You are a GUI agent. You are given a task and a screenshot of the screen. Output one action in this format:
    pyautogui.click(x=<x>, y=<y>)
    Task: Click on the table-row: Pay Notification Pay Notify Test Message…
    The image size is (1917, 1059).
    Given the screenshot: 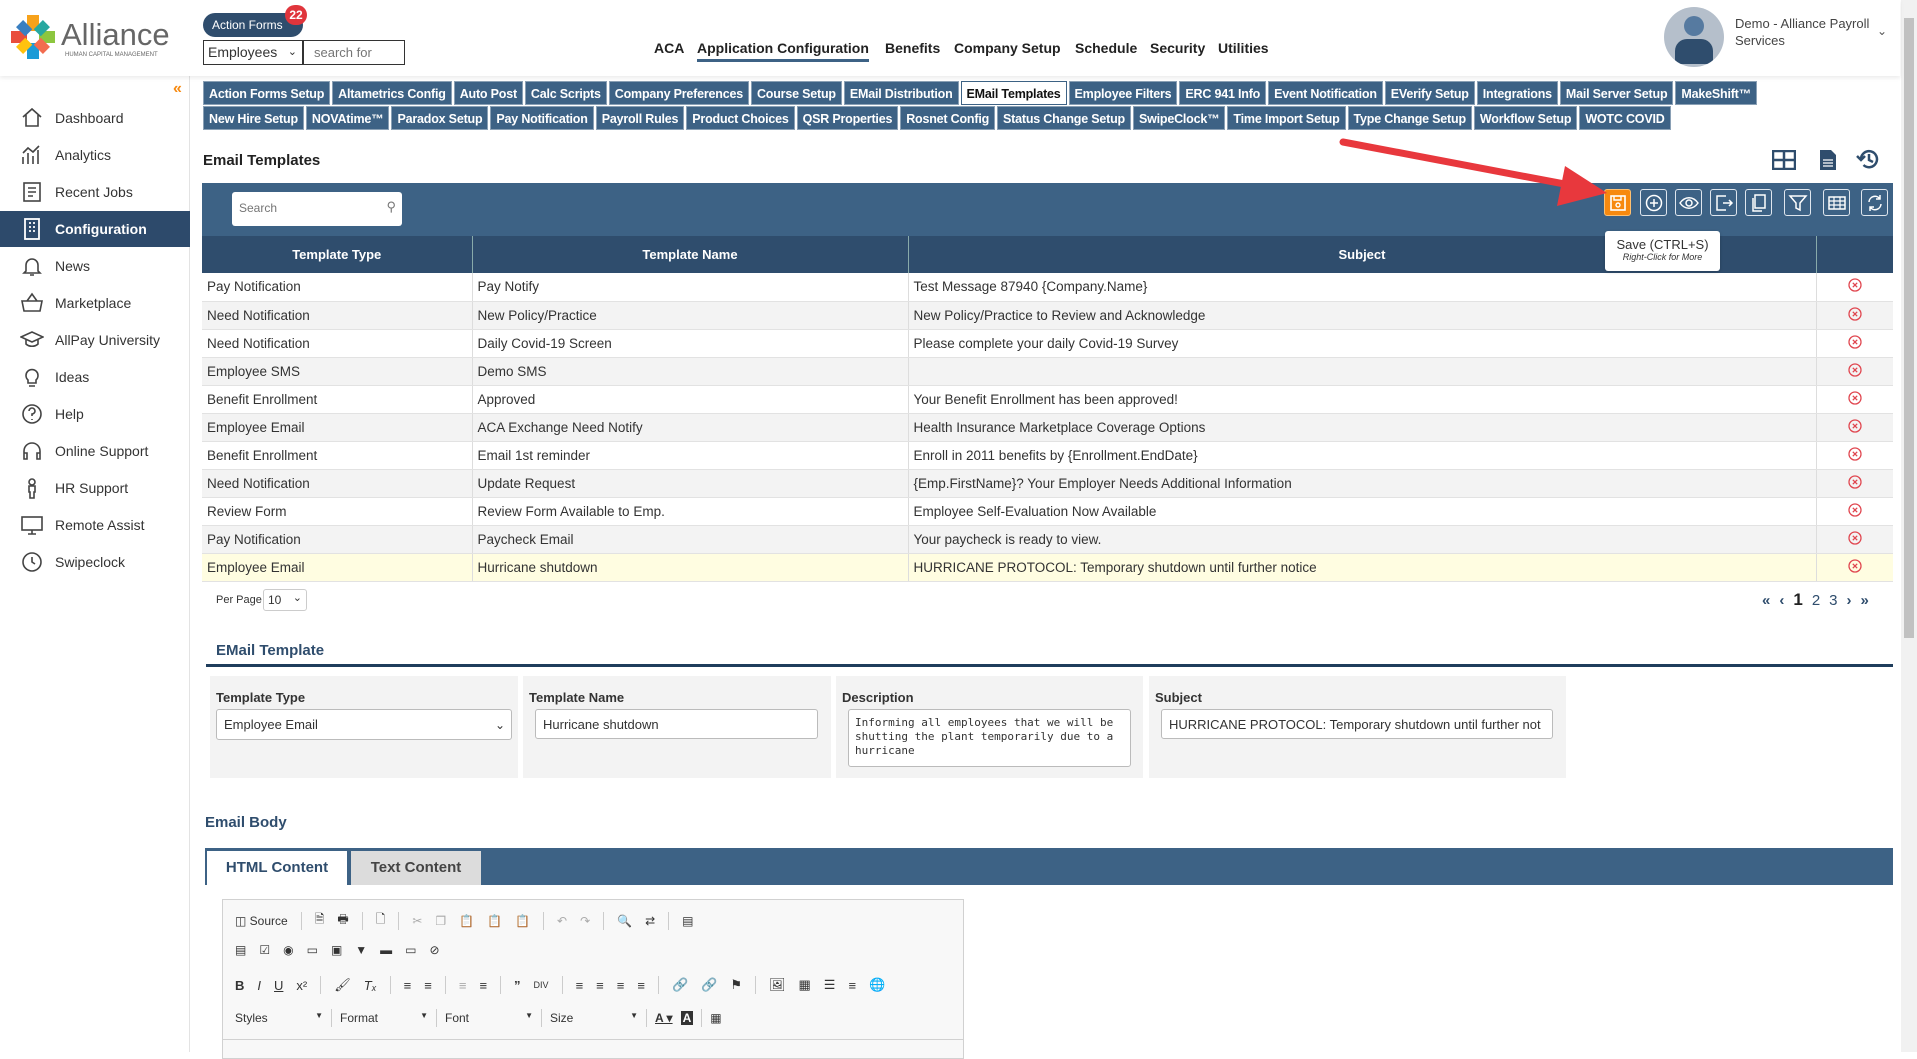 What is the action you would take?
    pyautogui.click(x=1047, y=287)
    